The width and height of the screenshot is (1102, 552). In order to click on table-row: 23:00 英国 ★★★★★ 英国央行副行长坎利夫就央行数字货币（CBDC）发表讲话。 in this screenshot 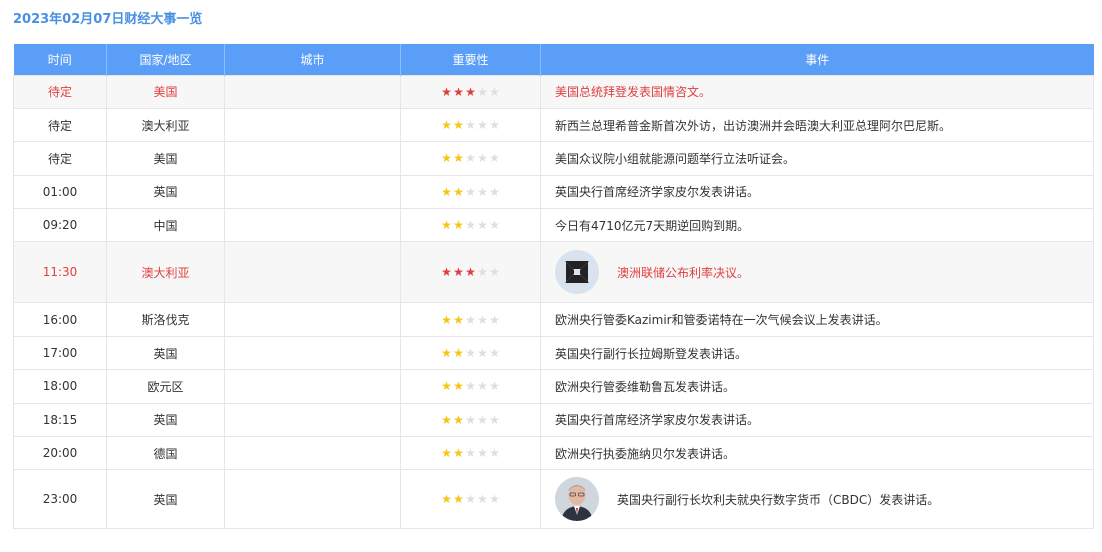, I will do `click(553, 499)`.